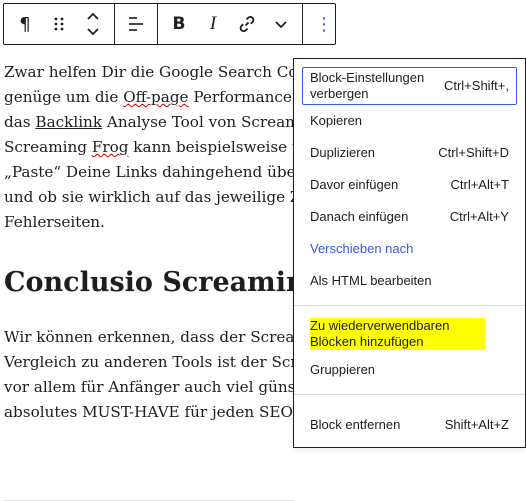  I want to click on menu-item-add-to-reusable-blocks: Zu wiederverwendbaren Blöcken hinzufügen, so click(409, 334).